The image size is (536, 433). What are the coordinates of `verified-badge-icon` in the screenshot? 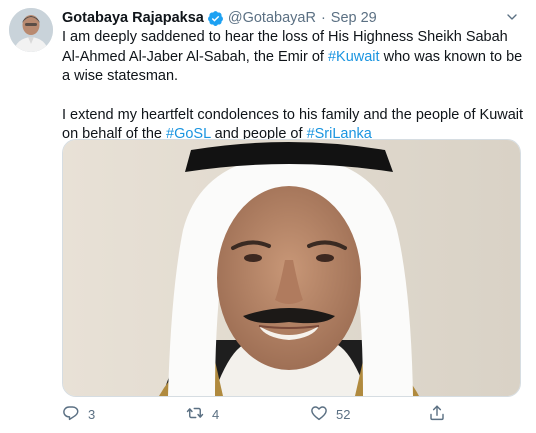 It's located at (215, 18).